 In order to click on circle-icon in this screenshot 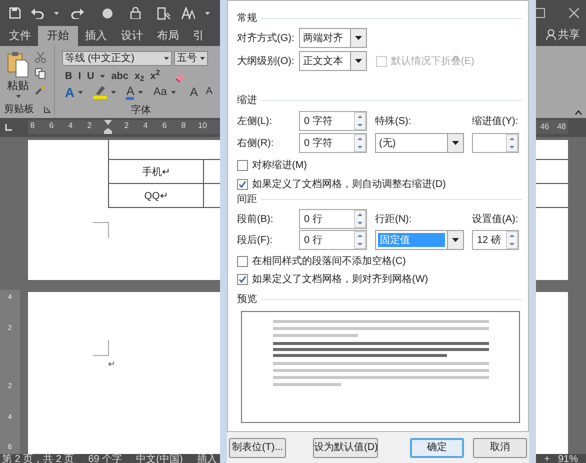, I will do `click(107, 13)`.